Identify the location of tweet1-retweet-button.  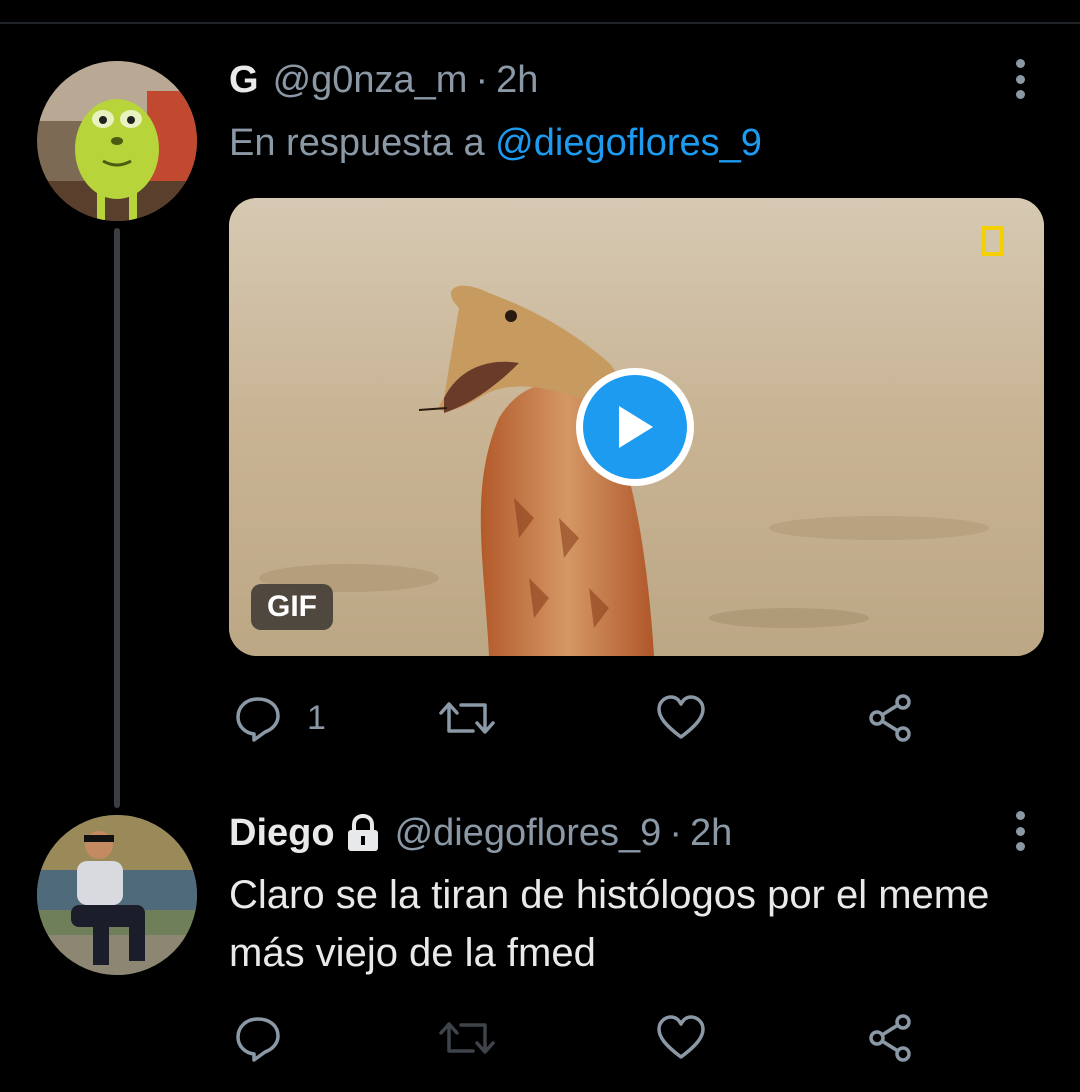
(467, 718).